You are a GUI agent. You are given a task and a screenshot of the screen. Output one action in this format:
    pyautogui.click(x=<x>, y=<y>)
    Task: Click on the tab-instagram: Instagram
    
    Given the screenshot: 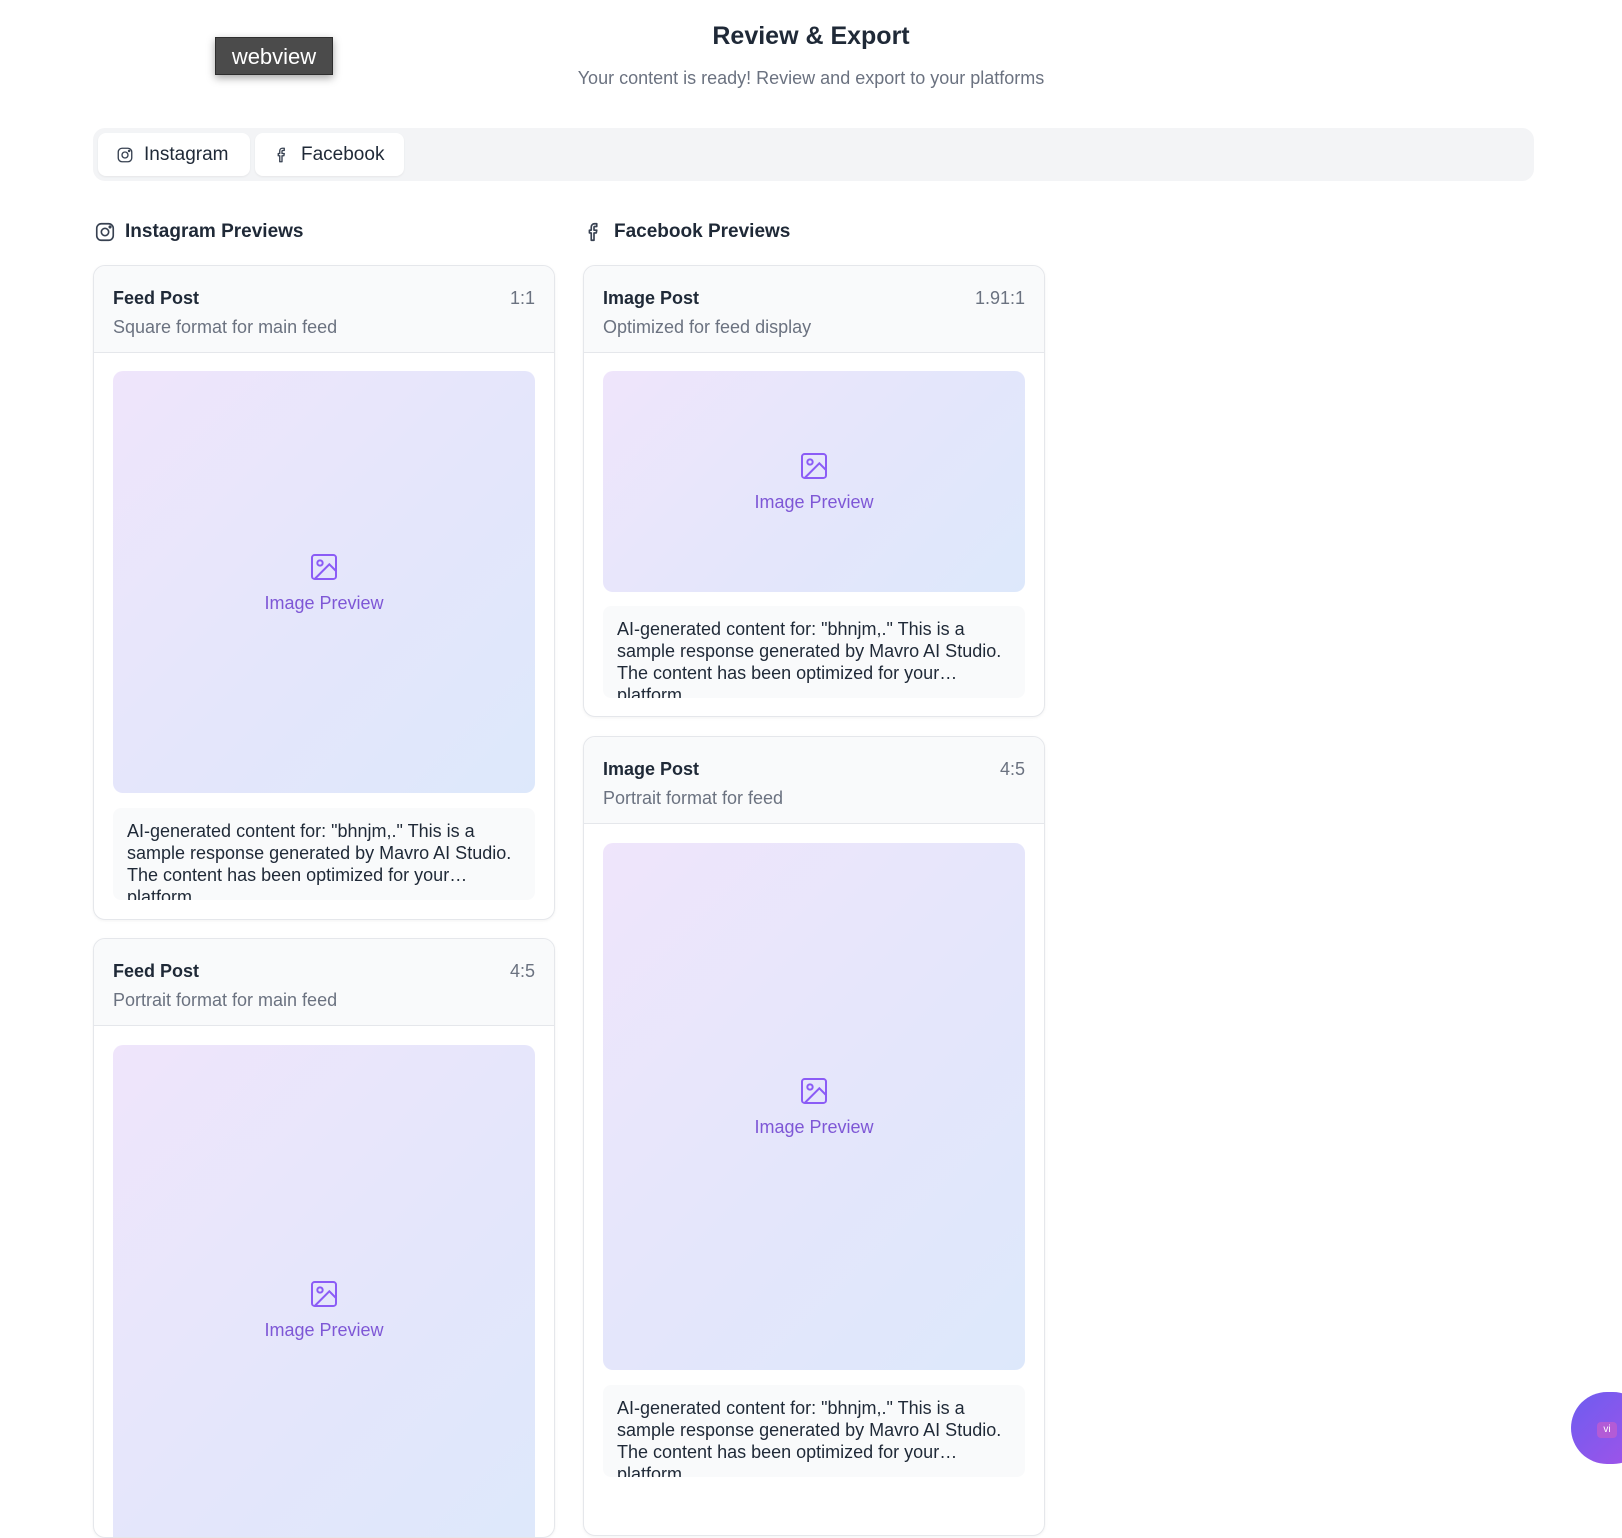 What is the action you would take?
    pyautogui.click(x=174, y=154)
    